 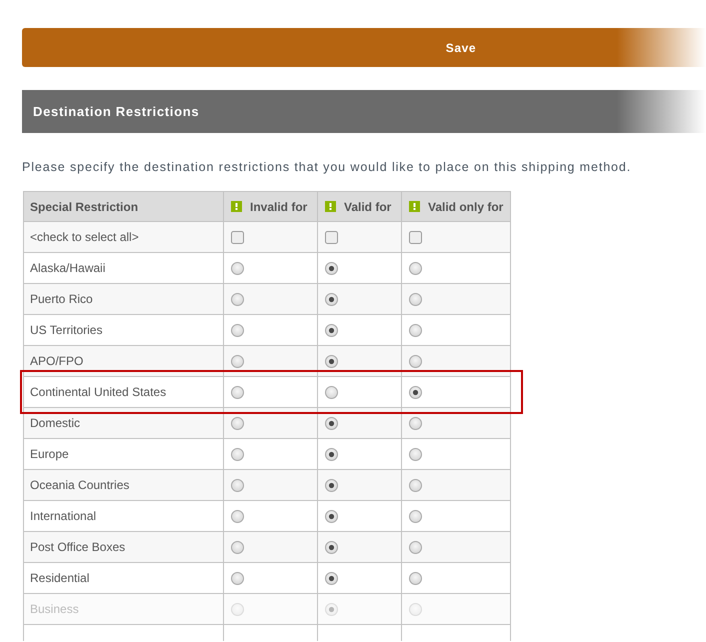 What do you see at coordinates (466, 207) in the screenshot?
I see `column-header: Valid only for` at bounding box center [466, 207].